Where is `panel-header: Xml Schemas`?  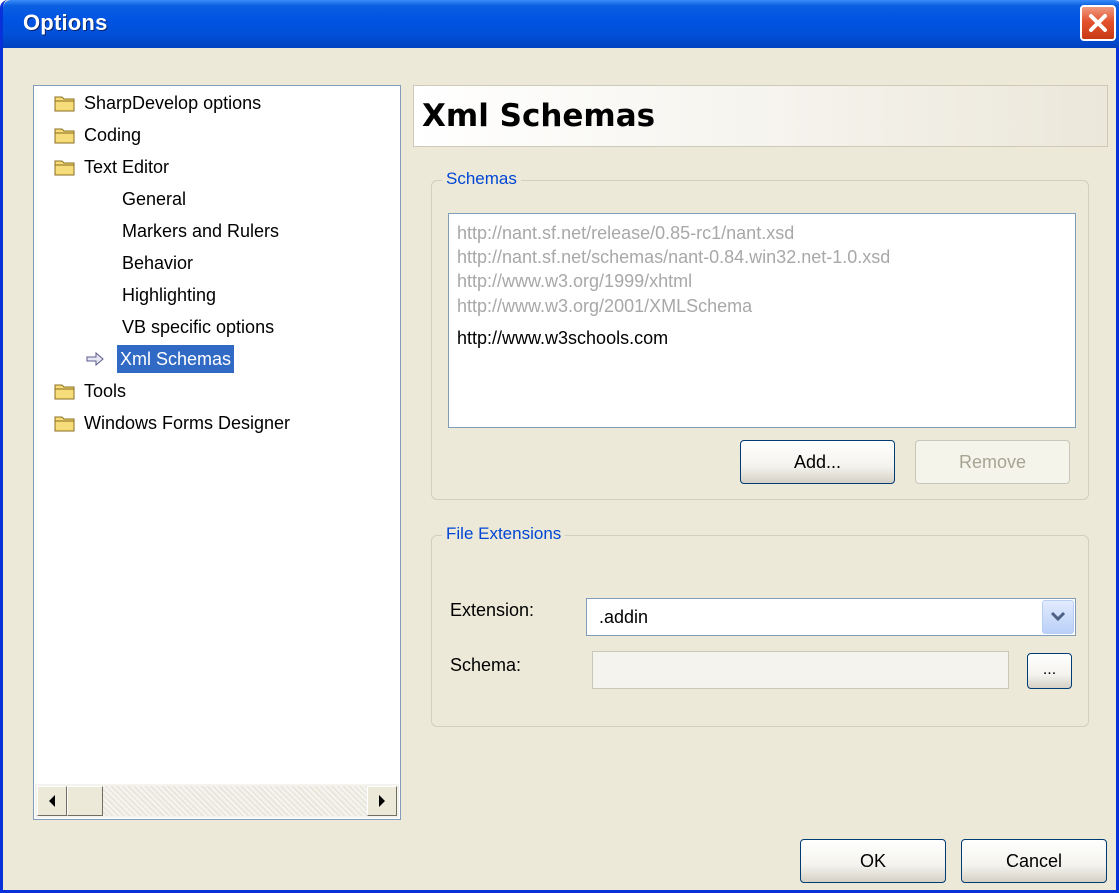 panel-header: Xml Schemas is located at coordinates (760, 116).